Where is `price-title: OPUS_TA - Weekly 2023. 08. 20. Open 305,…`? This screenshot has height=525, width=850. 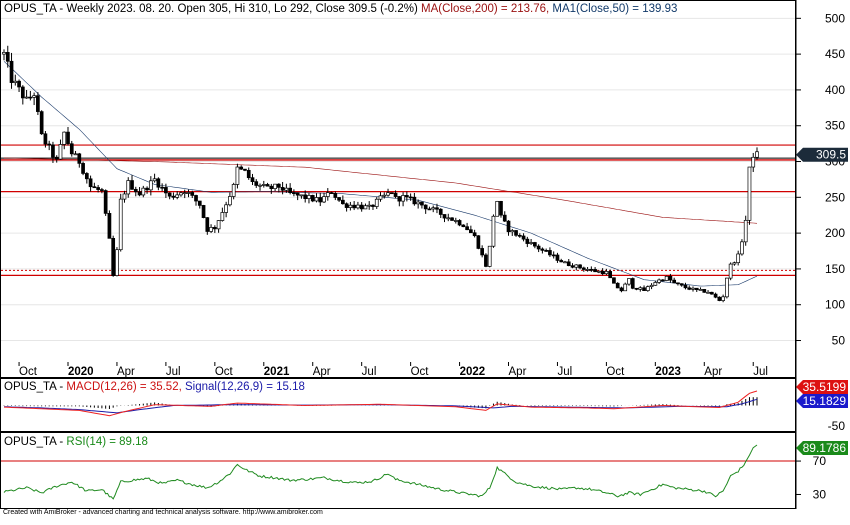 price-title: OPUS_TA - Weekly 2023. 08. 20. Open 305,… is located at coordinates (340, 9).